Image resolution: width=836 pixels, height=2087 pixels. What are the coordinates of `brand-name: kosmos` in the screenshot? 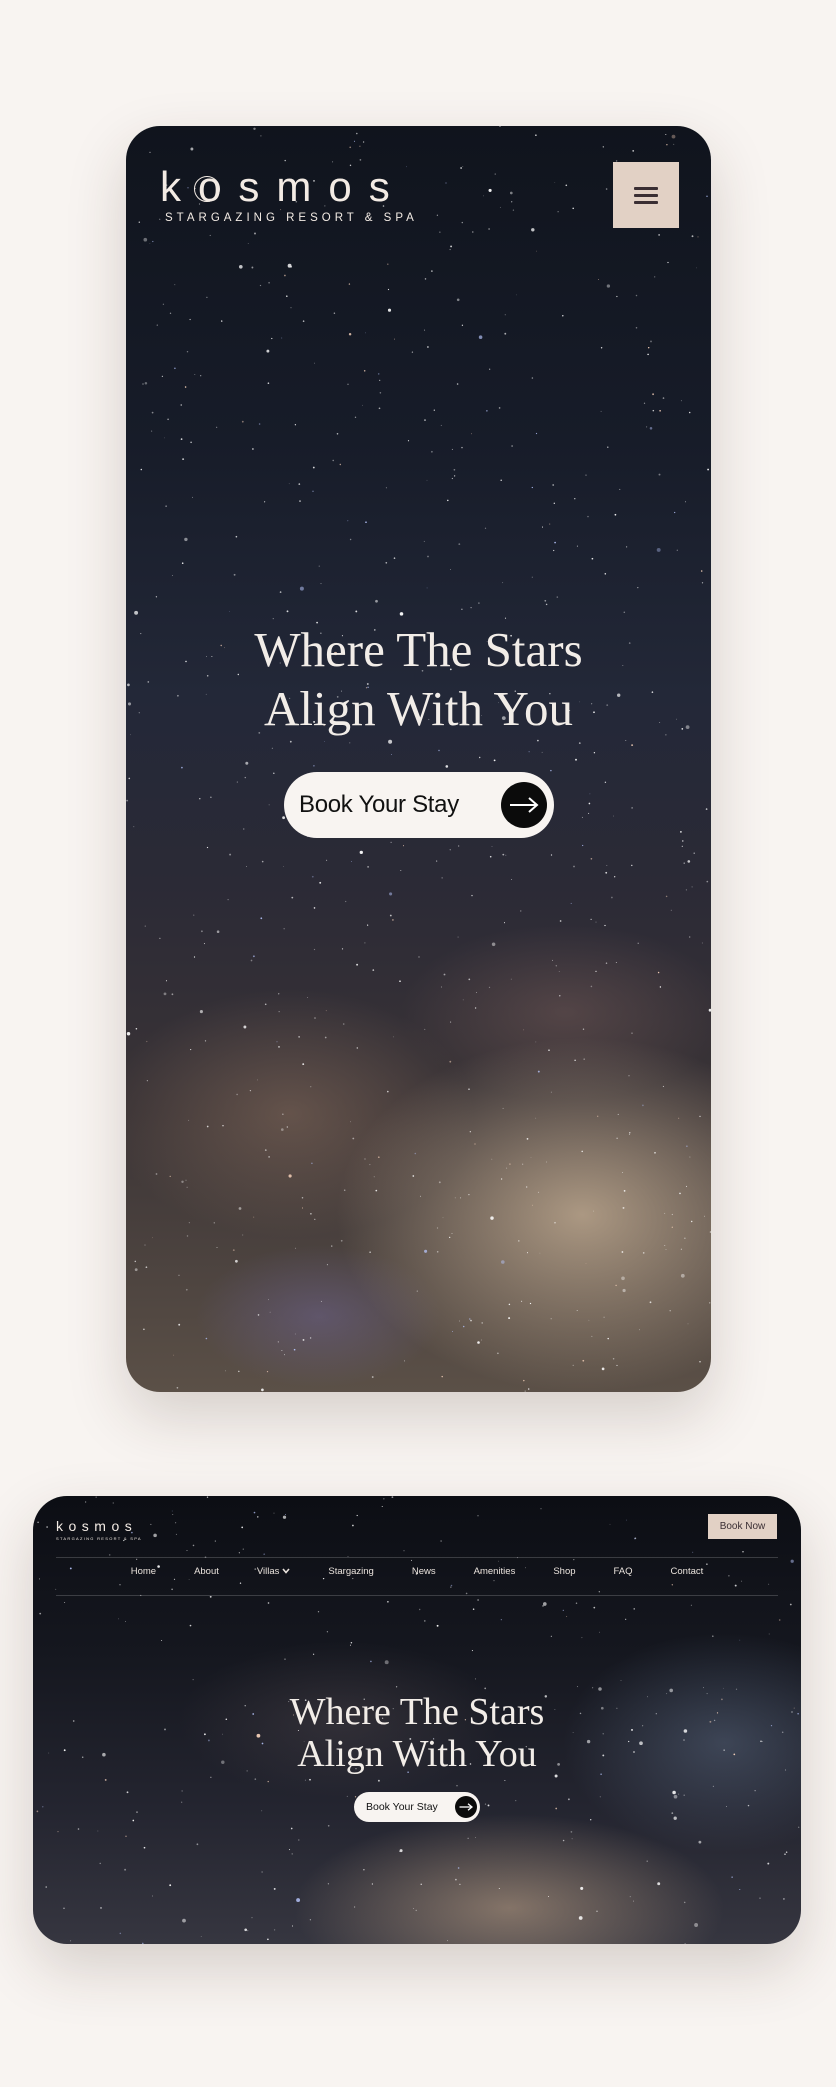 It's located at (97, 1526).